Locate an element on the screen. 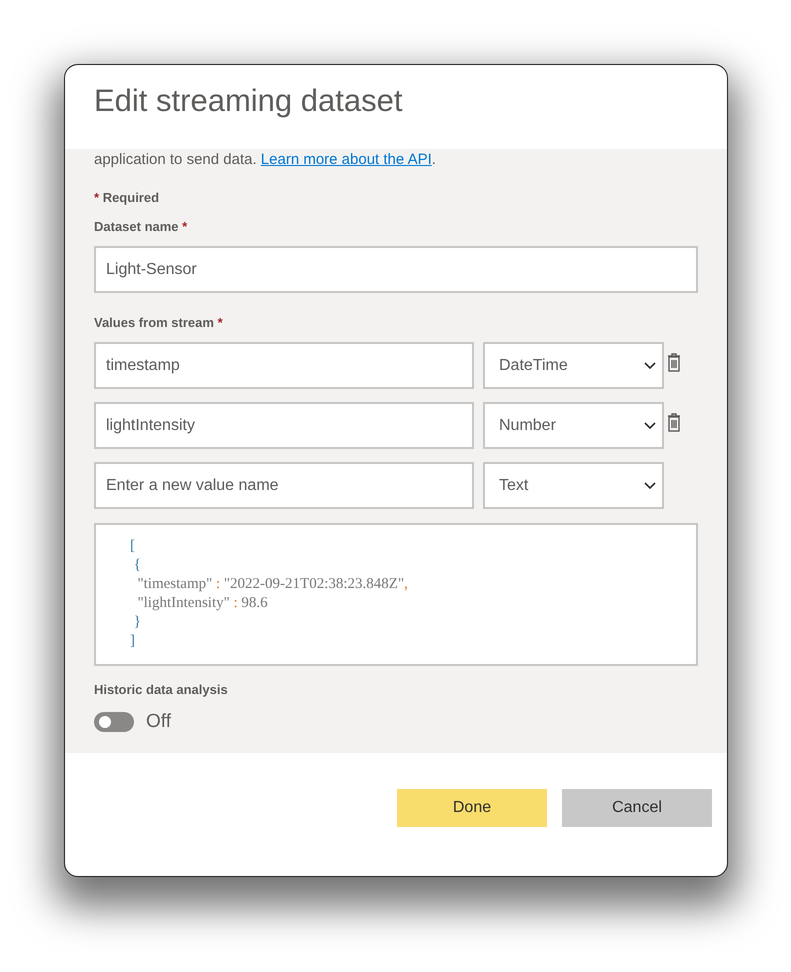 This screenshot has height=972, width=791. code-line: { is located at coordinates (137, 565).